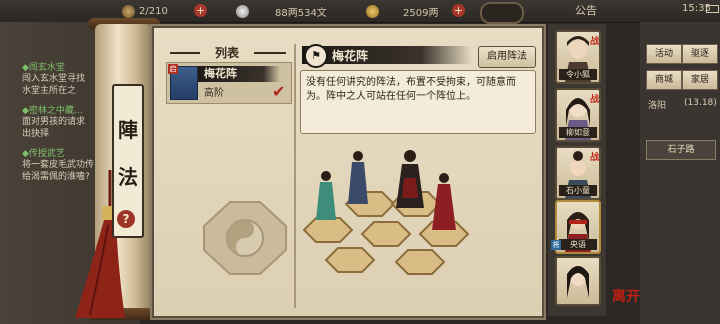 This screenshot has height=324, width=720. I want to click on menu-button-activity: 活动, so click(664, 54).